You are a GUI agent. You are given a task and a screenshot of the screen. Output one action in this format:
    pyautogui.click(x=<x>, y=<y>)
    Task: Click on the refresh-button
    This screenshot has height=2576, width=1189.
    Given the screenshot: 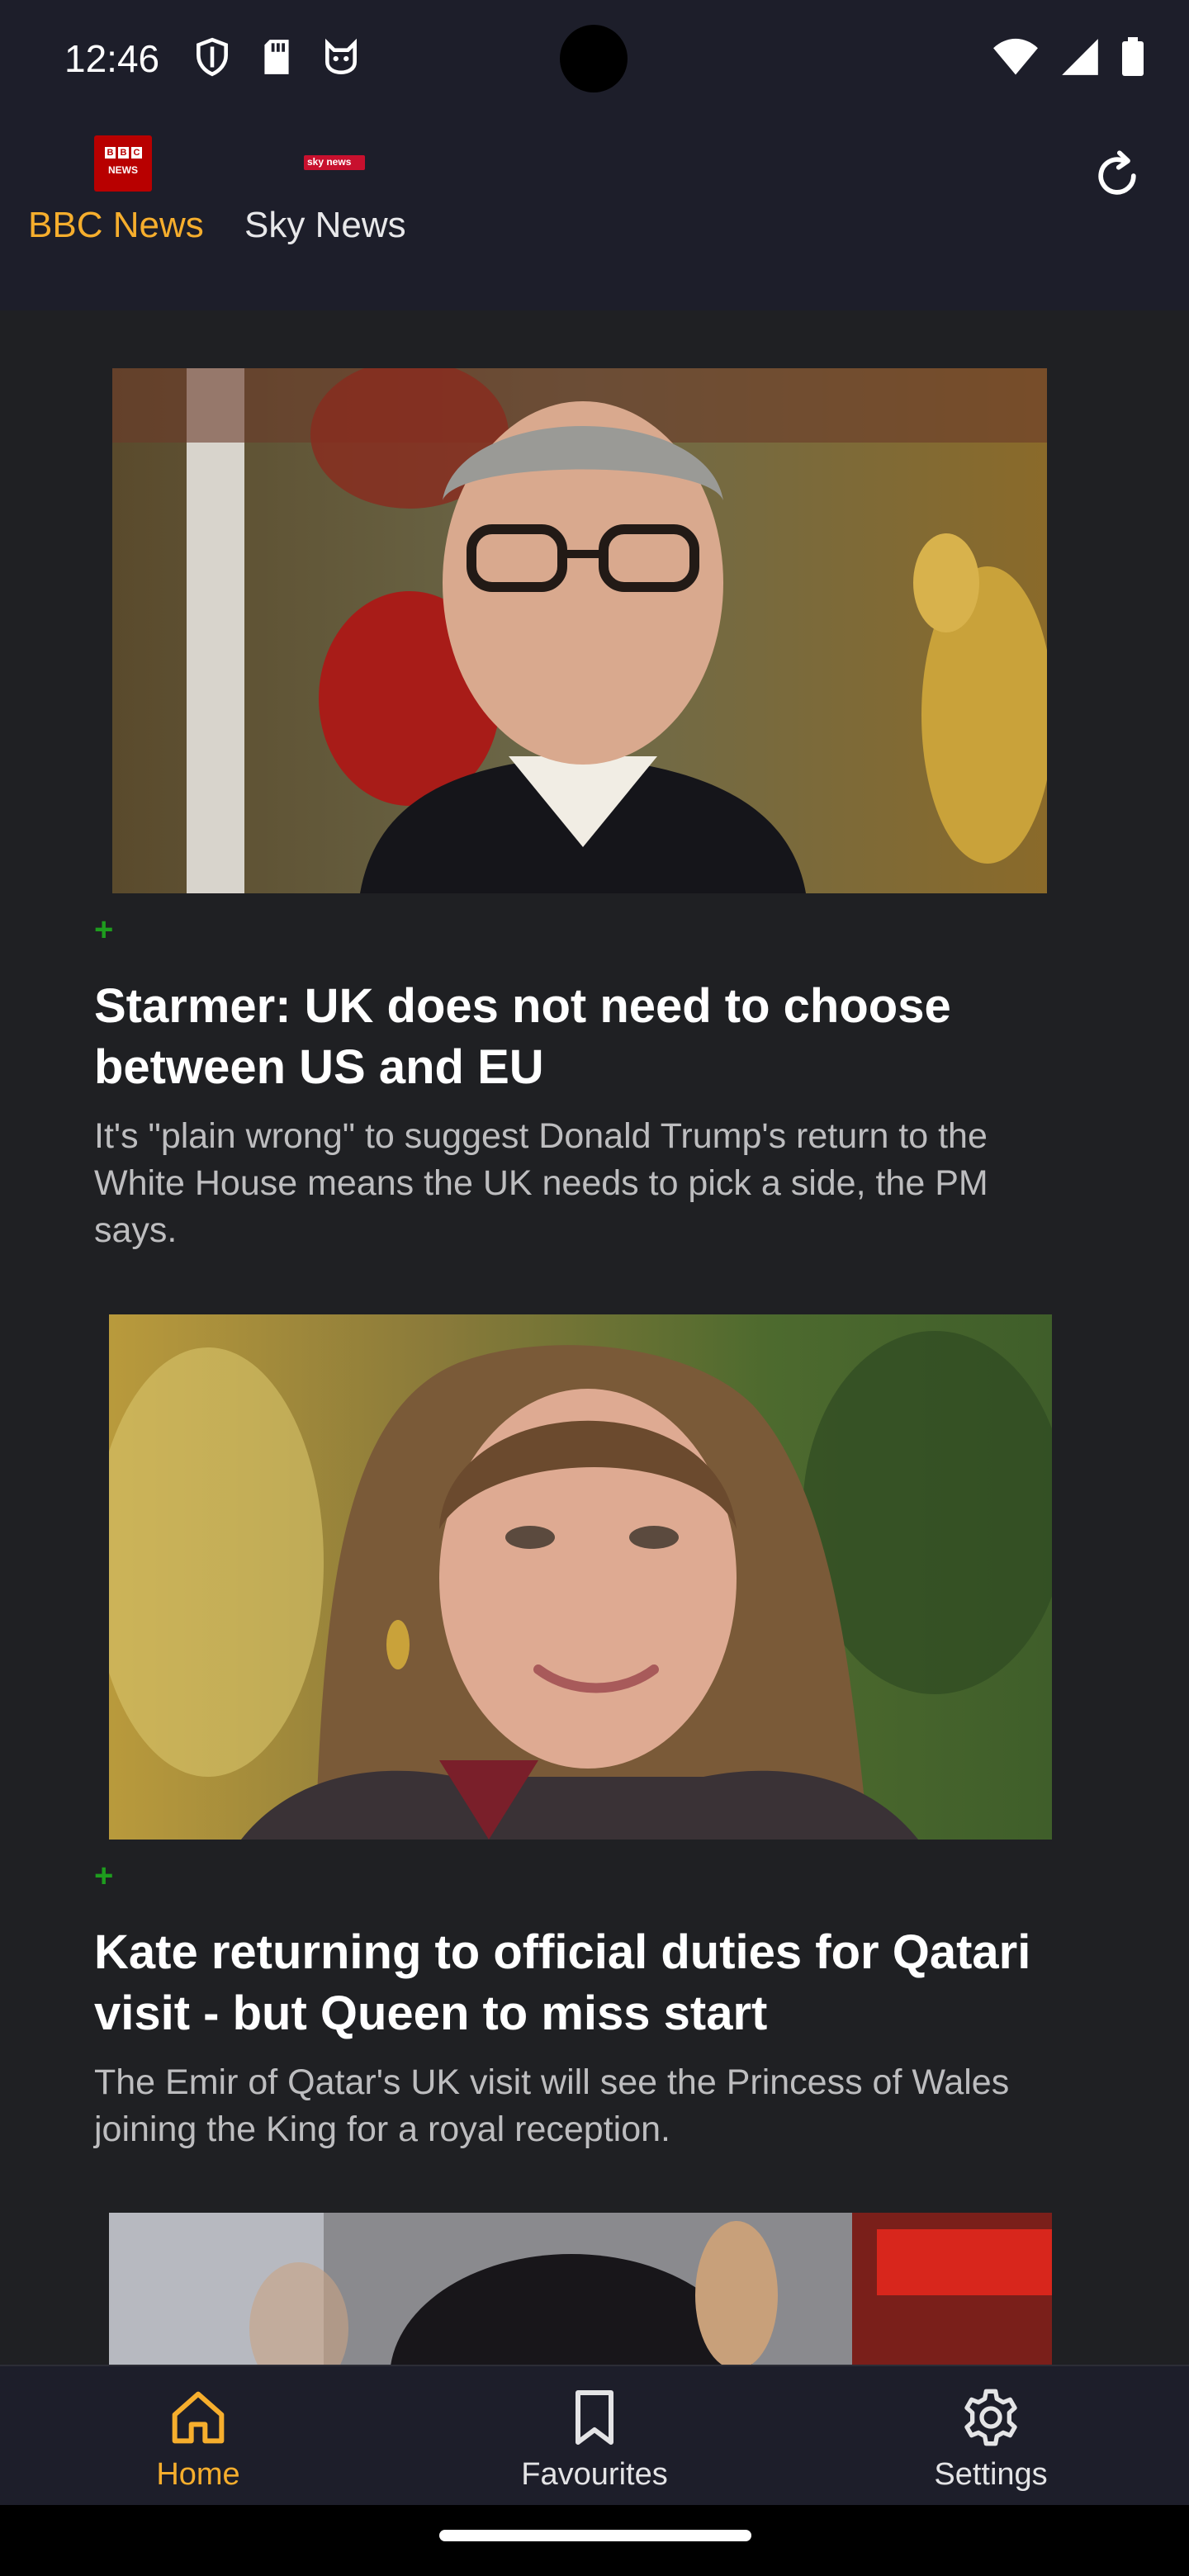 What is the action you would take?
    pyautogui.click(x=1117, y=175)
    